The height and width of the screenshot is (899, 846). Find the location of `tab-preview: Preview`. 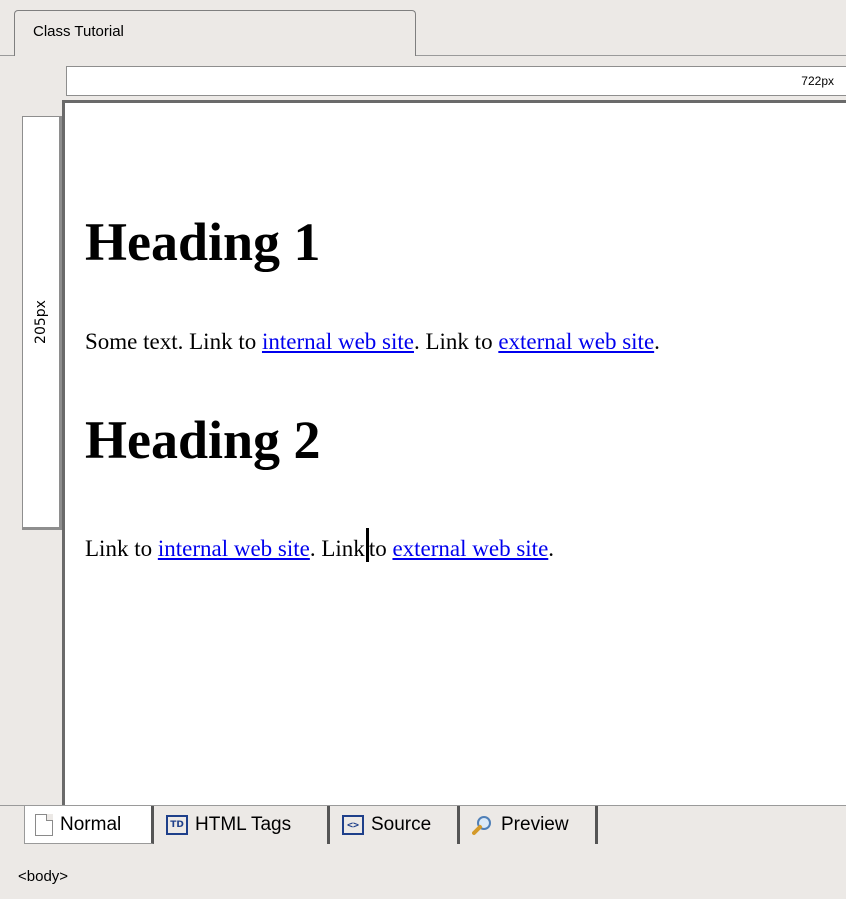

tab-preview: Preview is located at coordinates (530, 825).